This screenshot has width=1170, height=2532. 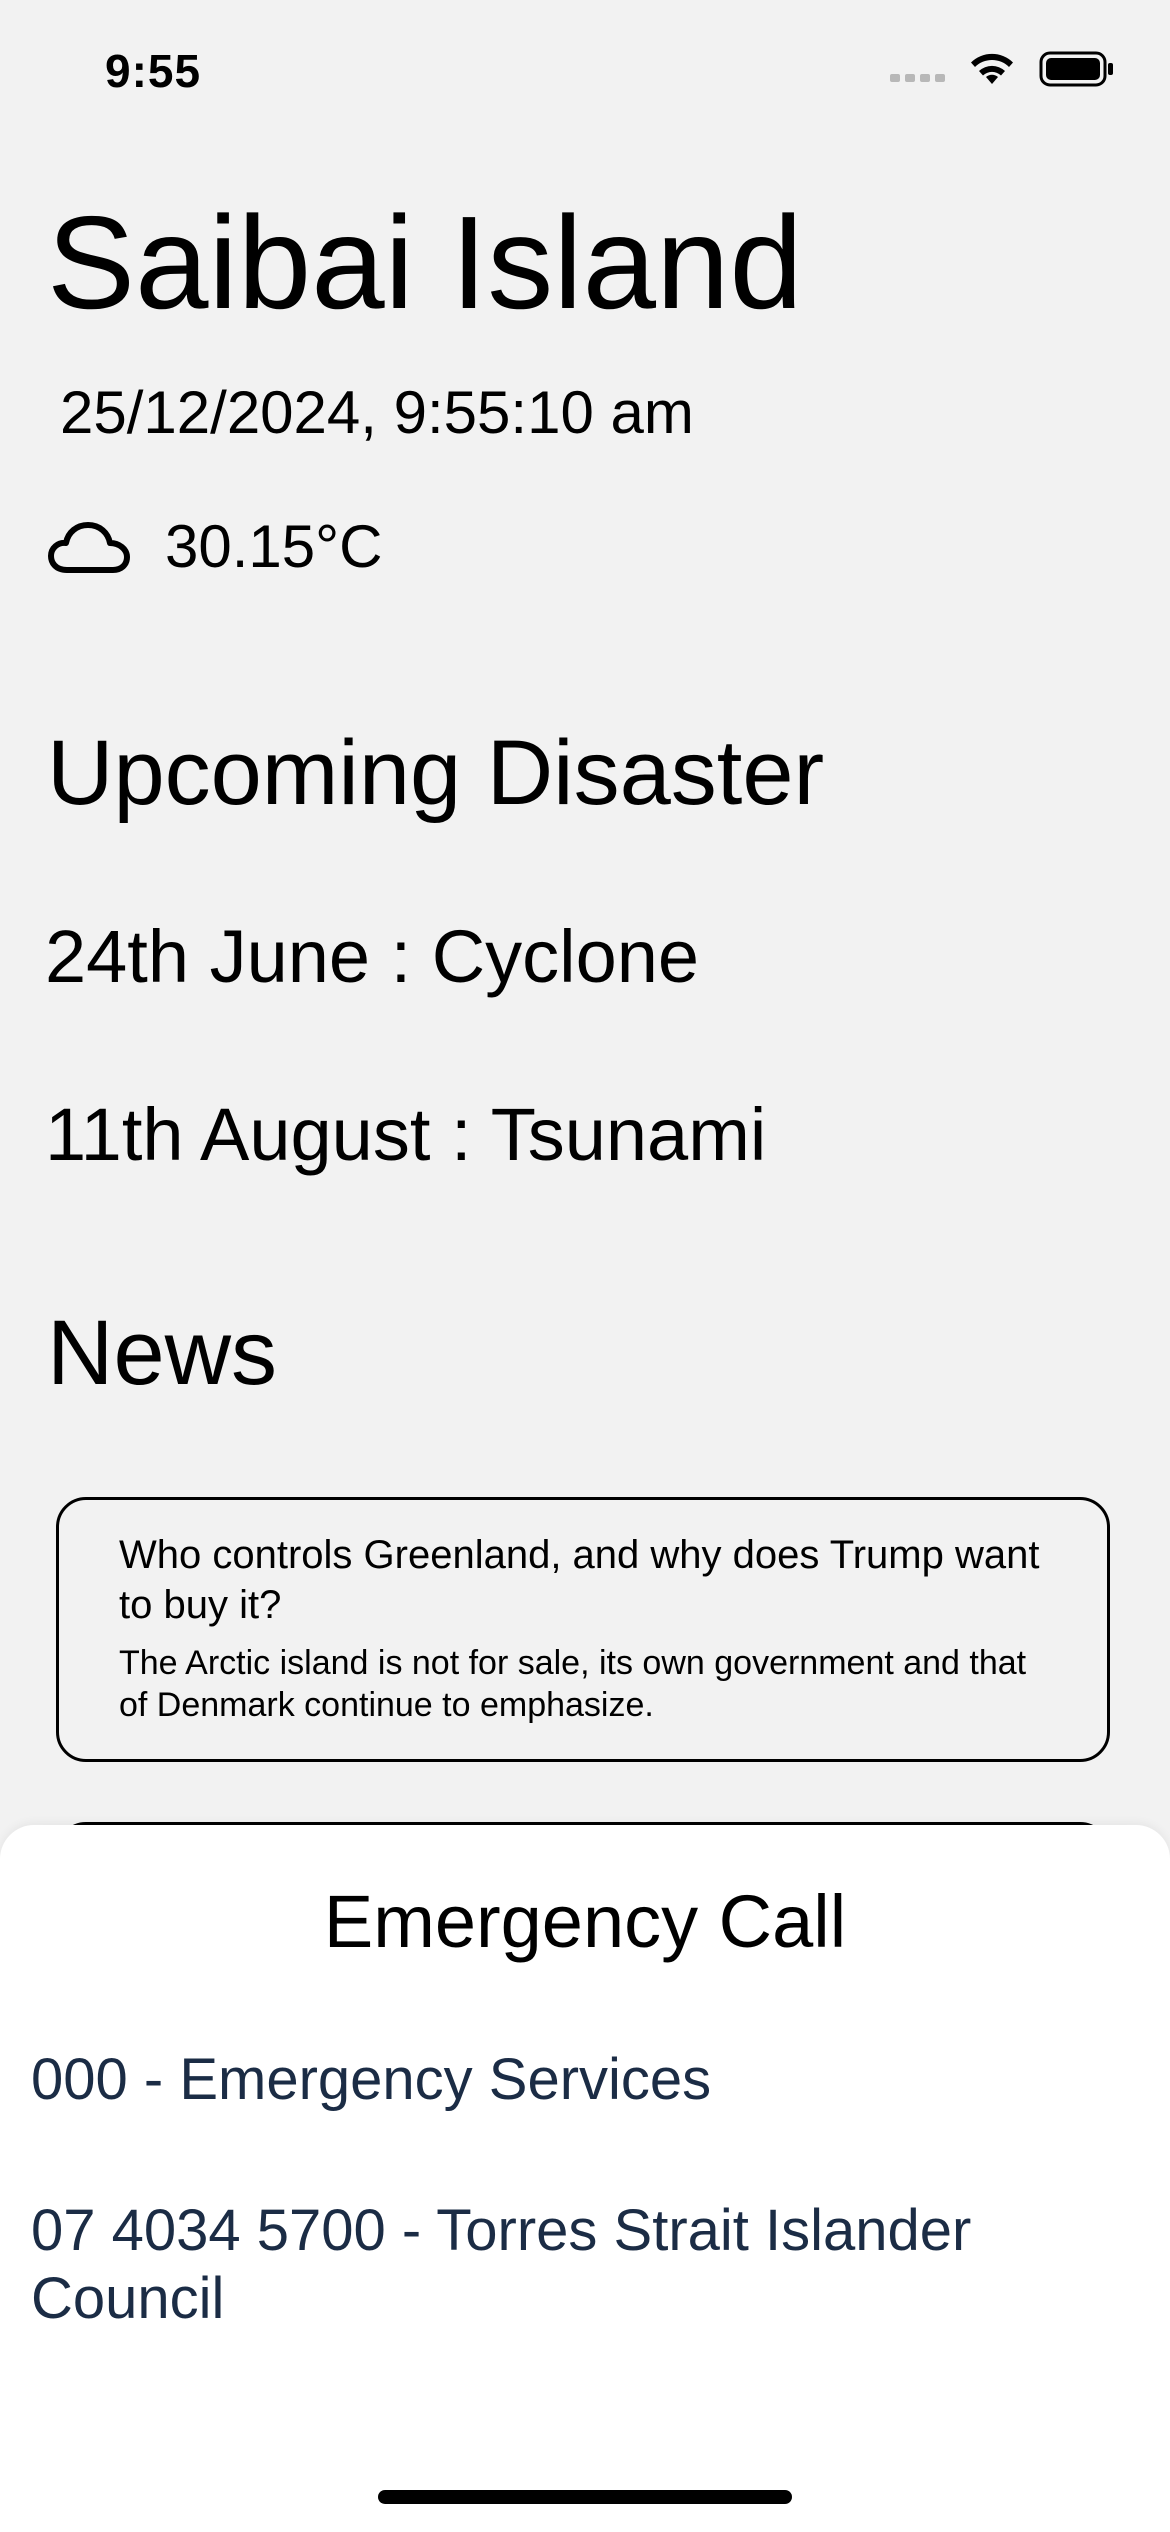 I want to click on temperature: 30.15°C, so click(x=274, y=546).